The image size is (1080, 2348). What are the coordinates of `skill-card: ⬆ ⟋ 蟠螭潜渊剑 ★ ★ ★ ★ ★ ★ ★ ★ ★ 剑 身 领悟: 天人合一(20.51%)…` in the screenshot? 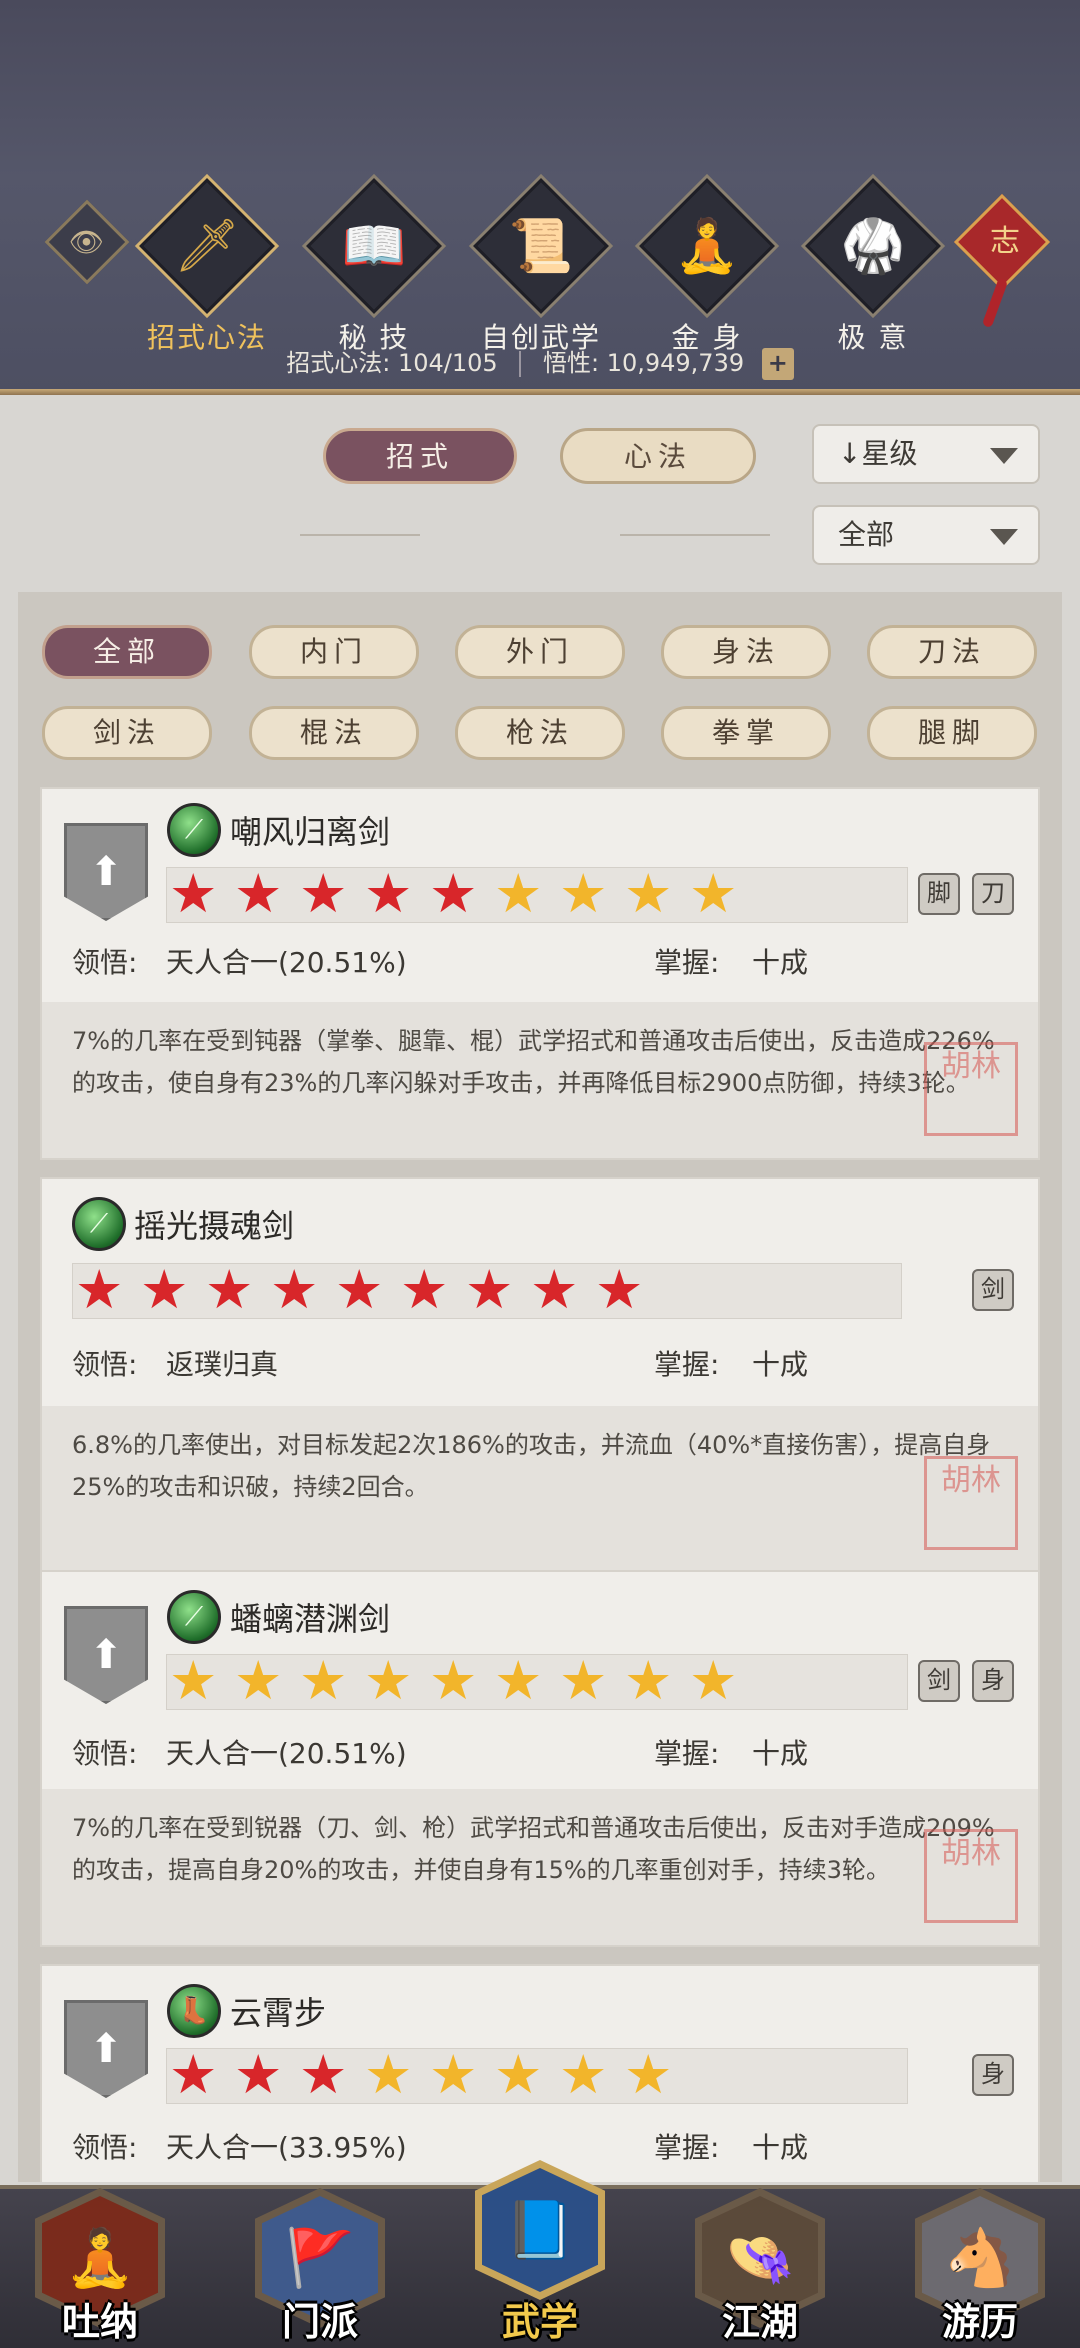 It's located at (540, 1758).